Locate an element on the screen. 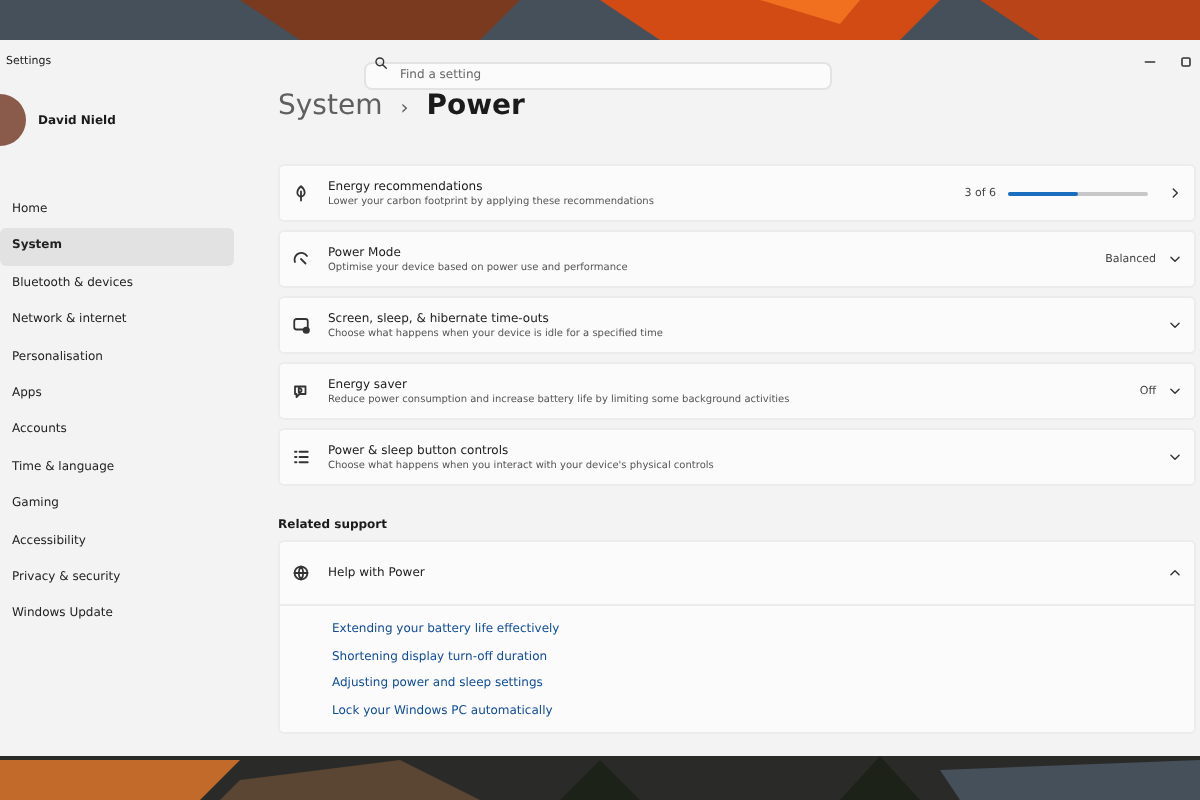 This screenshot has width=1200, height=800. list-icon is located at coordinates (301, 457).